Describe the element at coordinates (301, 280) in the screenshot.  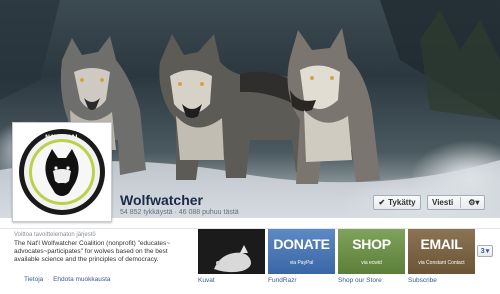
I see `app-label-fundrazr: FundRazr` at that location.